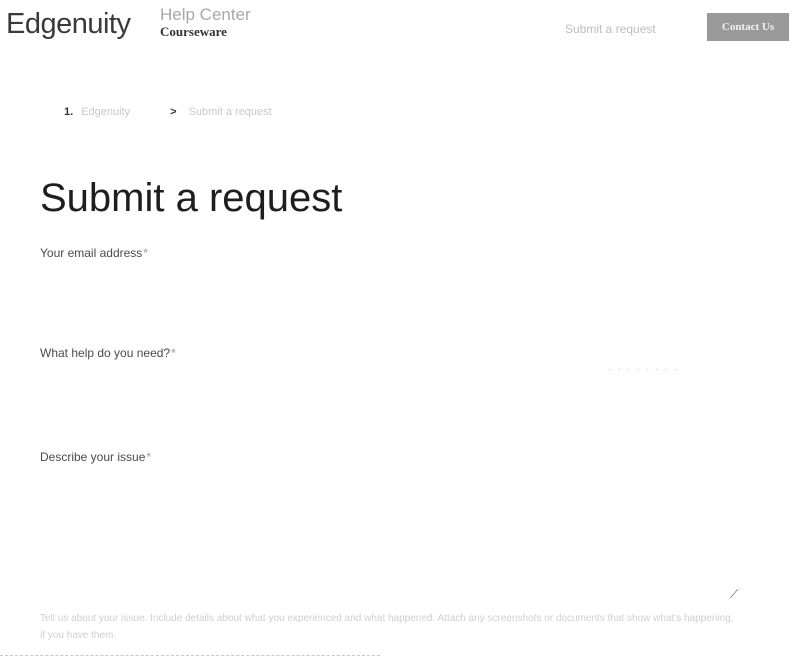  I want to click on breadcrumb-home-link: Edgenuity, so click(105, 112).